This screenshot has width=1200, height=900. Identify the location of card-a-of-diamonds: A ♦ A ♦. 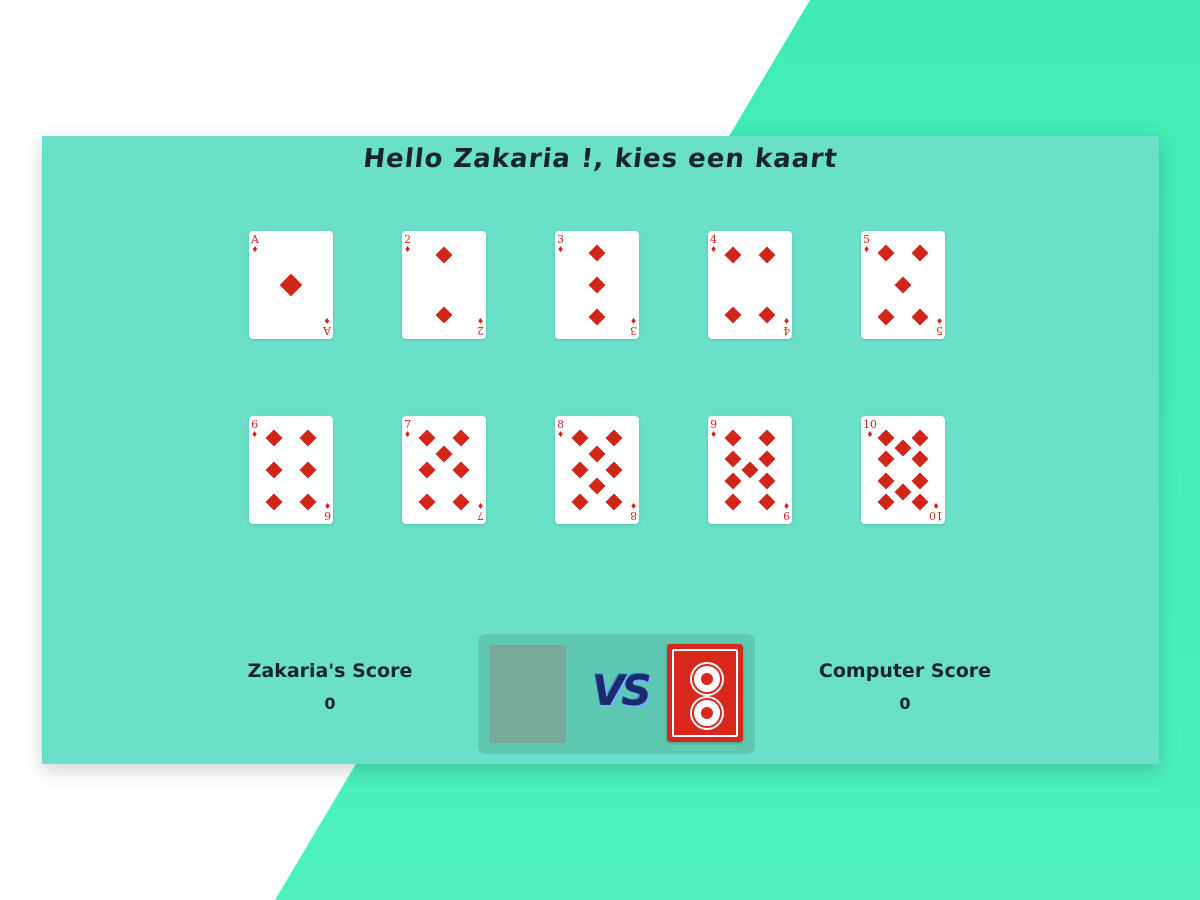
(291, 285).